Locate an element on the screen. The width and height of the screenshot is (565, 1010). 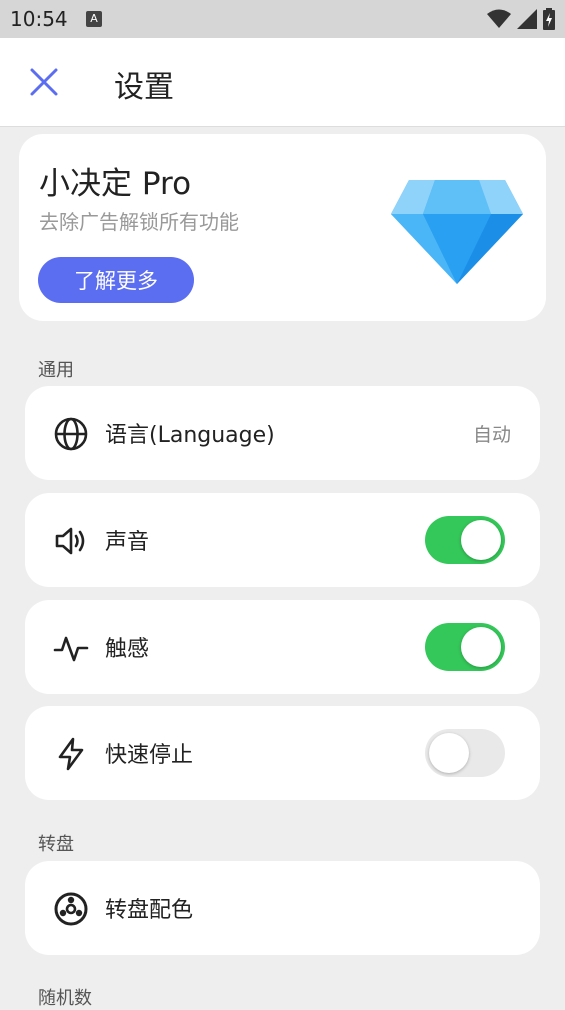
haptic-row: 触感 is located at coordinates (282, 647).